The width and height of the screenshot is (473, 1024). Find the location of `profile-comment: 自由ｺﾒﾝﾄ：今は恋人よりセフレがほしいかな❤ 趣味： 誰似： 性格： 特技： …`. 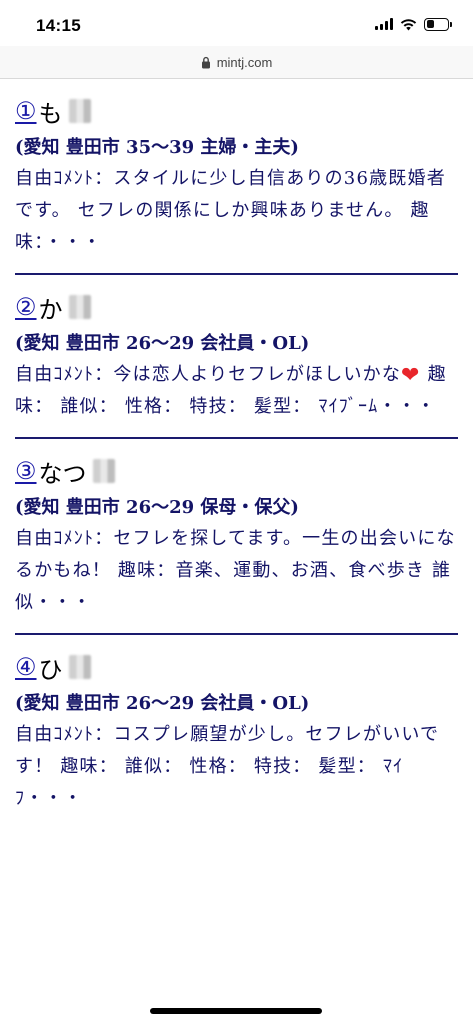

profile-comment: 自由ｺﾒﾝﾄ：今は恋人よりセフレがほしいかな❤ 趣味： 誰似： 性格： 特技： … is located at coordinates (237, 391).